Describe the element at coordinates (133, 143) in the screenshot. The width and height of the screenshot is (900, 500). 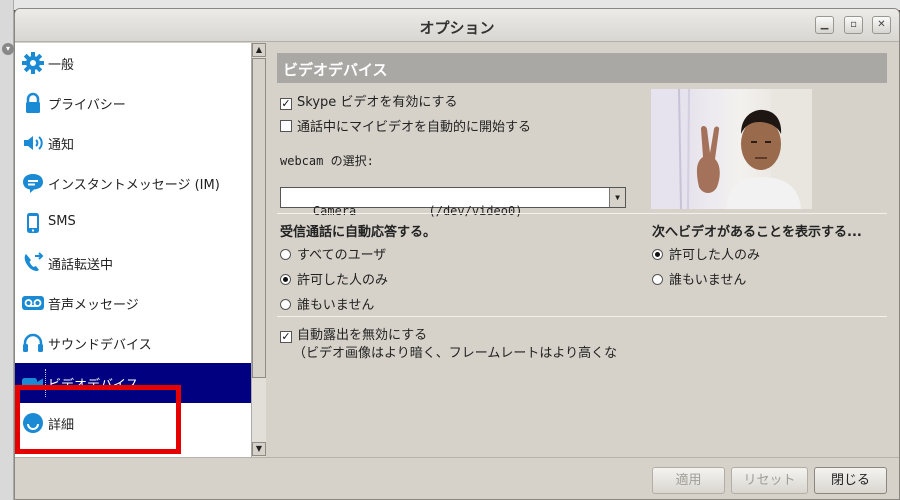
I see `sidebar-item-notifications: 通知` at that location.